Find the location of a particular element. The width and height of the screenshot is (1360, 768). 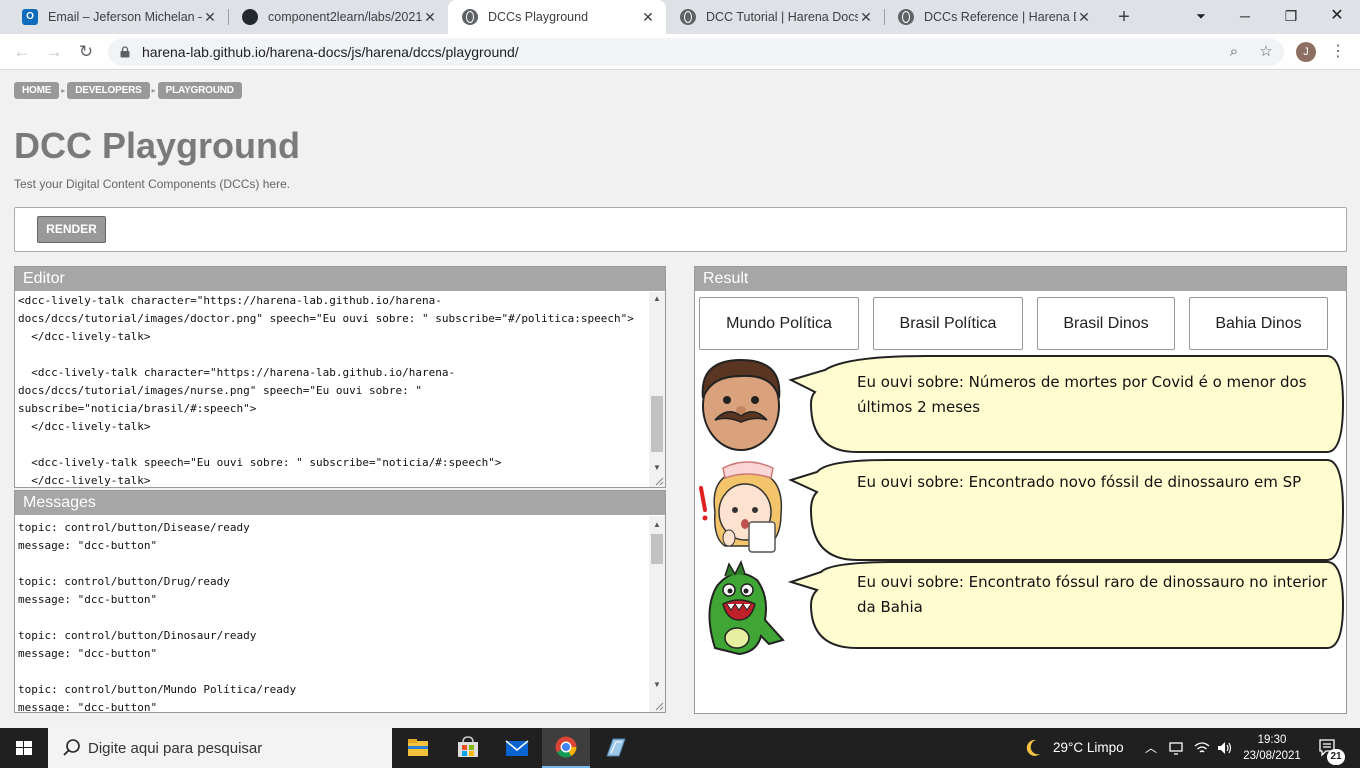

tab-github: component2learn/labs/2021/ ✕ is located at coordinates (338, 17).